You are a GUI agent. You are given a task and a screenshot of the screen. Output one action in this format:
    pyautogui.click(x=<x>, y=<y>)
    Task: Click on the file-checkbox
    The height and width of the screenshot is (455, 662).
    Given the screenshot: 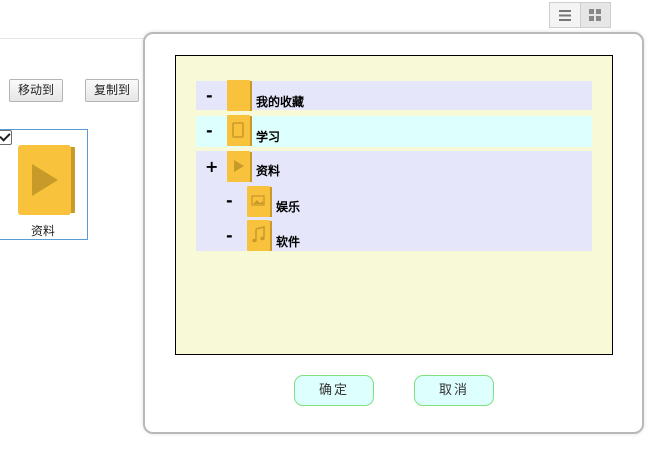 What is the action you would take?
    pyautogui.click(x=6, y=137)
    